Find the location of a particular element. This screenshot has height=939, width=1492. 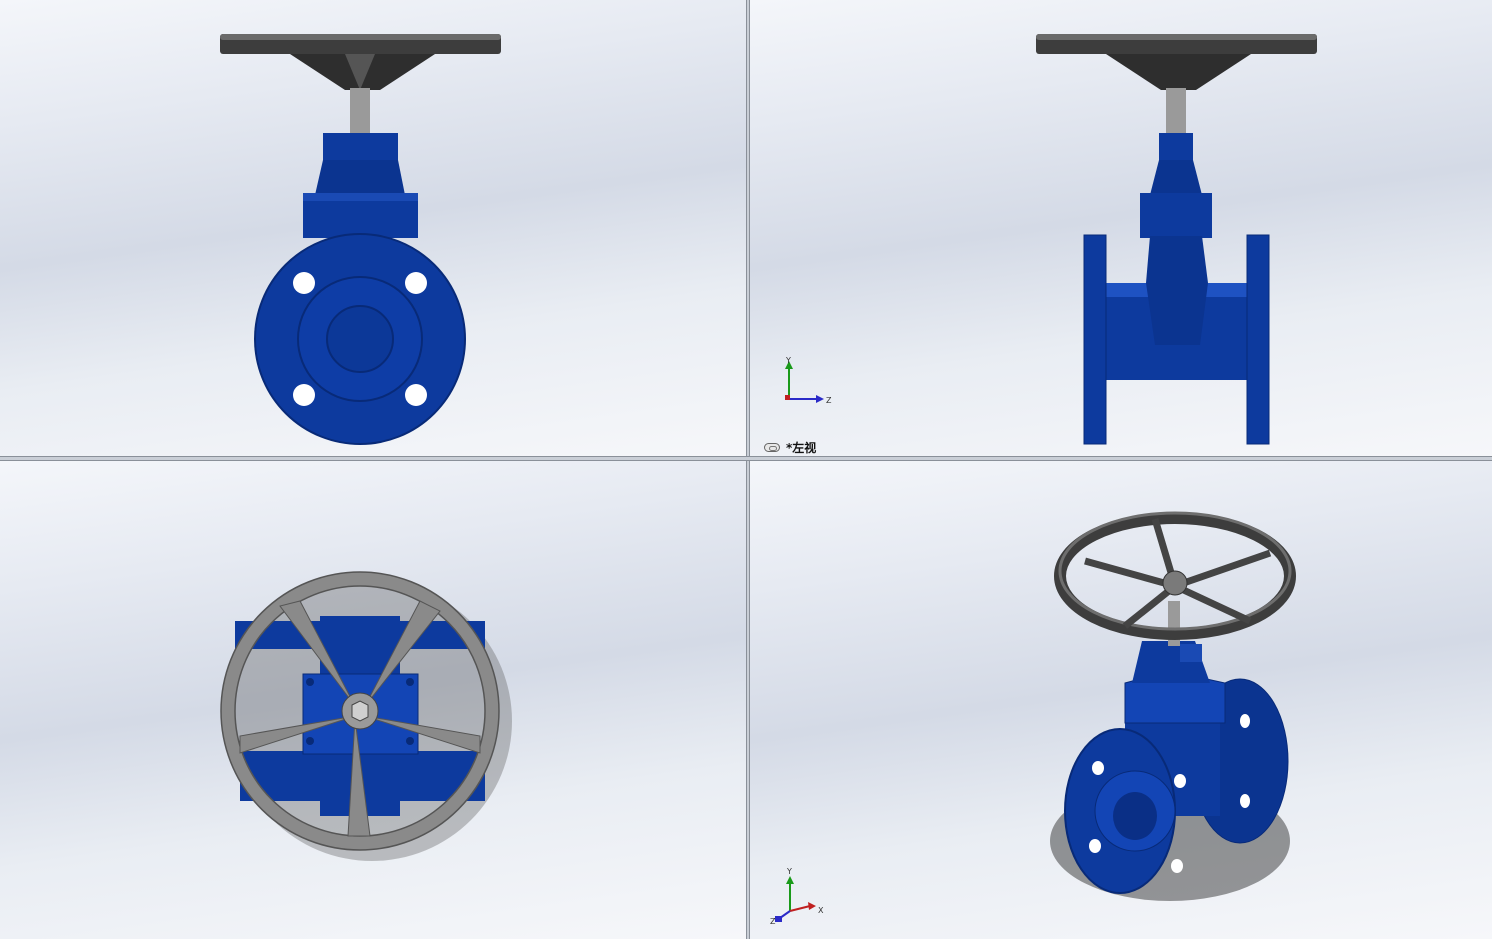

valve-top-view is located at coordinates (366, 716).